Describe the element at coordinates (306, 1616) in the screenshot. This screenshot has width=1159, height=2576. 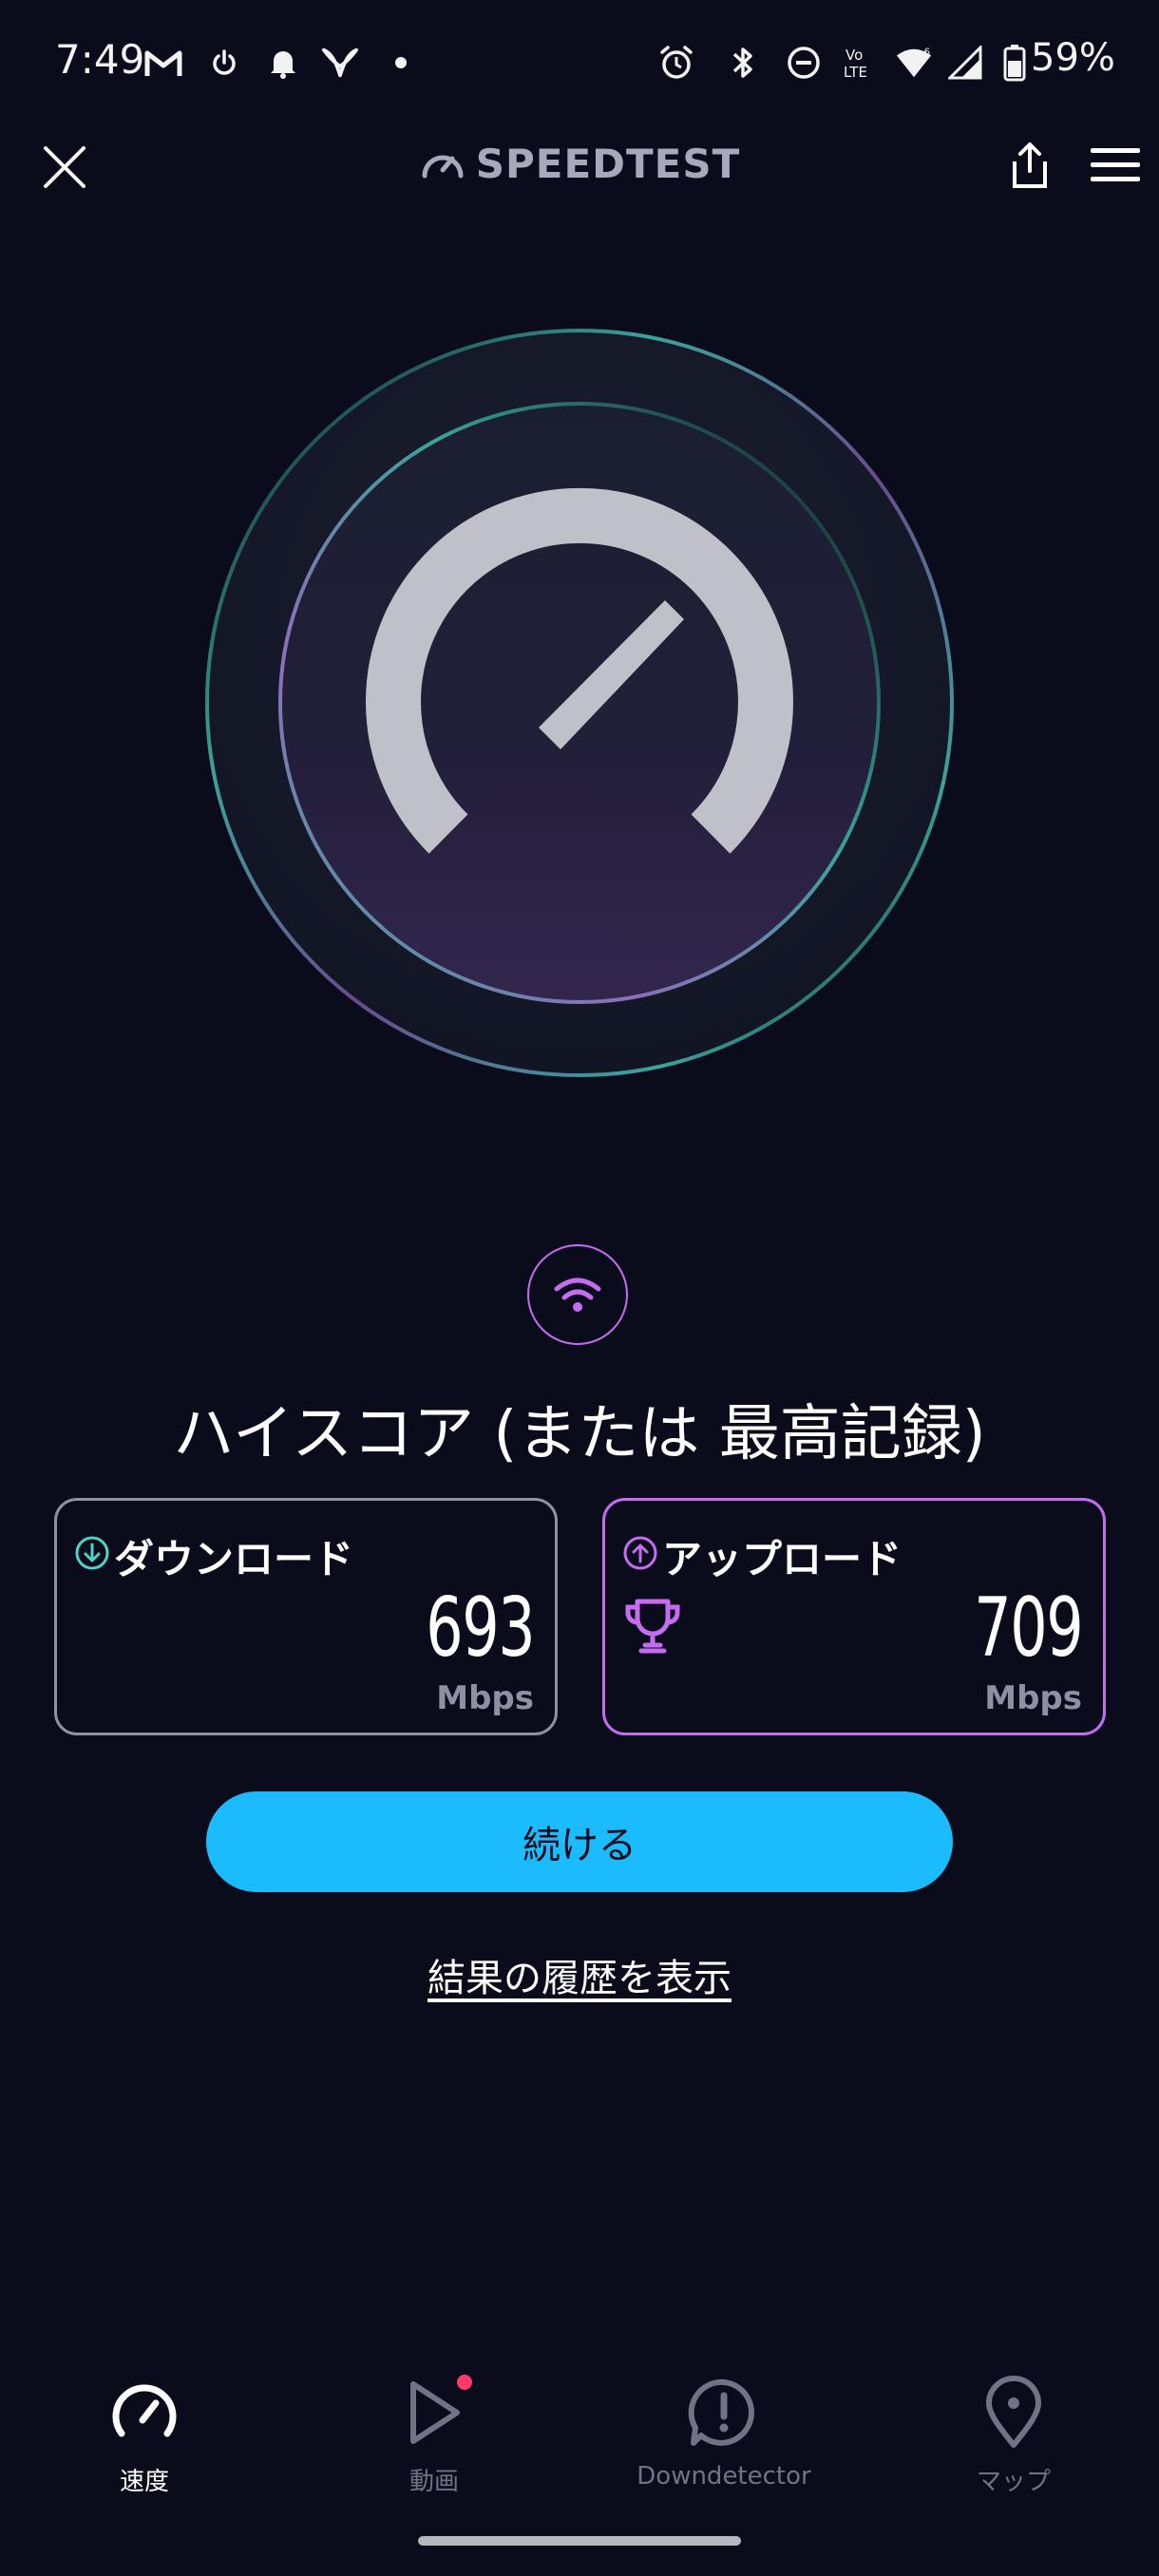
I see `download-result-card: ダウンロード 693 Mbps` at that location.